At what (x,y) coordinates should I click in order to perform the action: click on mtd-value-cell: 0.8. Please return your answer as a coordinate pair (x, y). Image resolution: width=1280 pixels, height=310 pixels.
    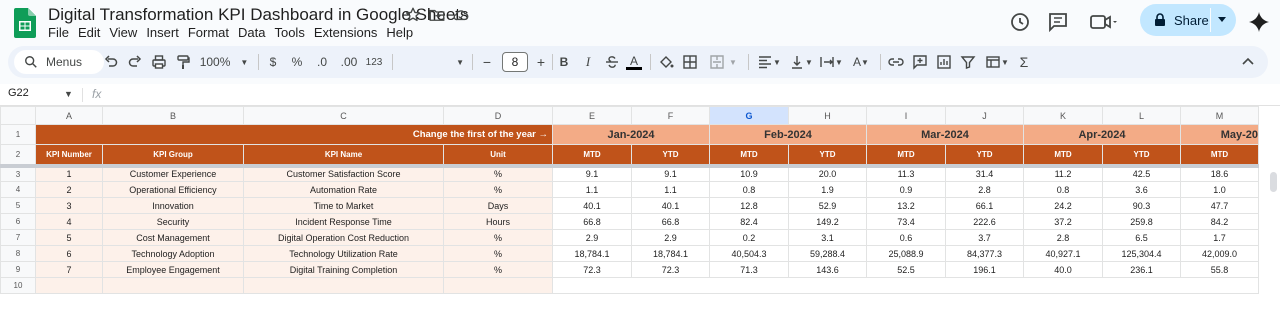
    Looking at the image, I should click on (749, 189).